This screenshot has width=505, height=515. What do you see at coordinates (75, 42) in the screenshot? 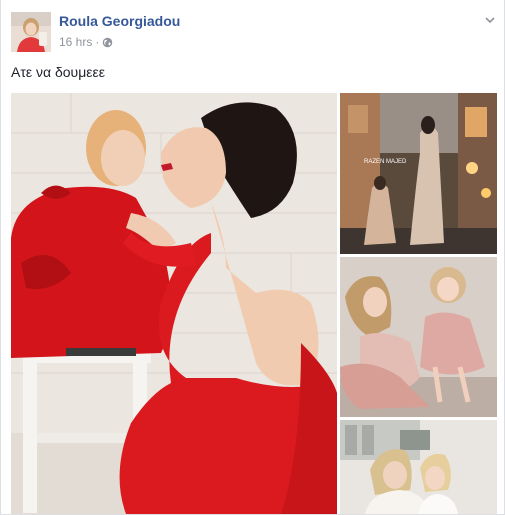
I see `post-timestamp: 16 hrs` at bounding box center [75, 42].